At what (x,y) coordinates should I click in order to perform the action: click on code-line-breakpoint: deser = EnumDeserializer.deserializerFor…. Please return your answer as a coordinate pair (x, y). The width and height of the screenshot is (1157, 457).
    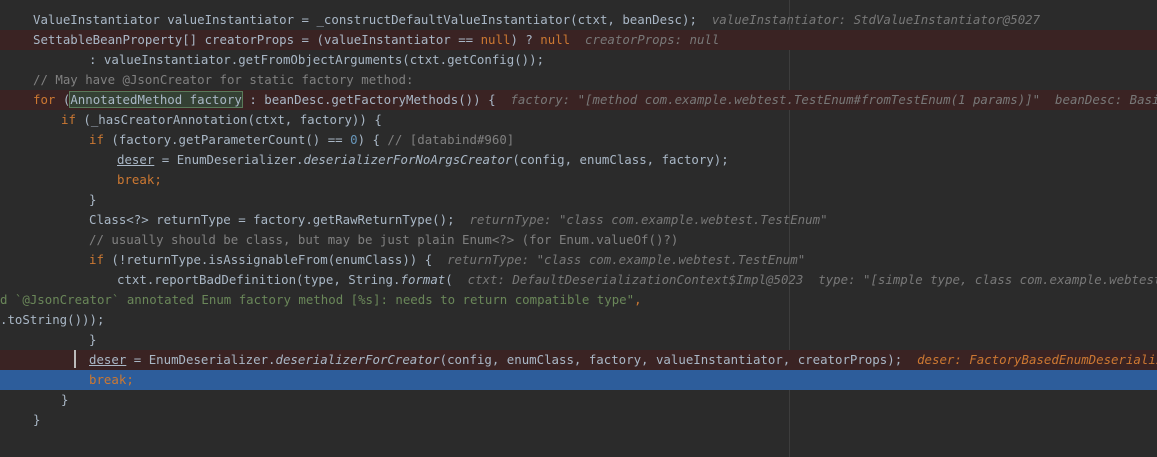
    Looking at the image, I should click on (578, 360).